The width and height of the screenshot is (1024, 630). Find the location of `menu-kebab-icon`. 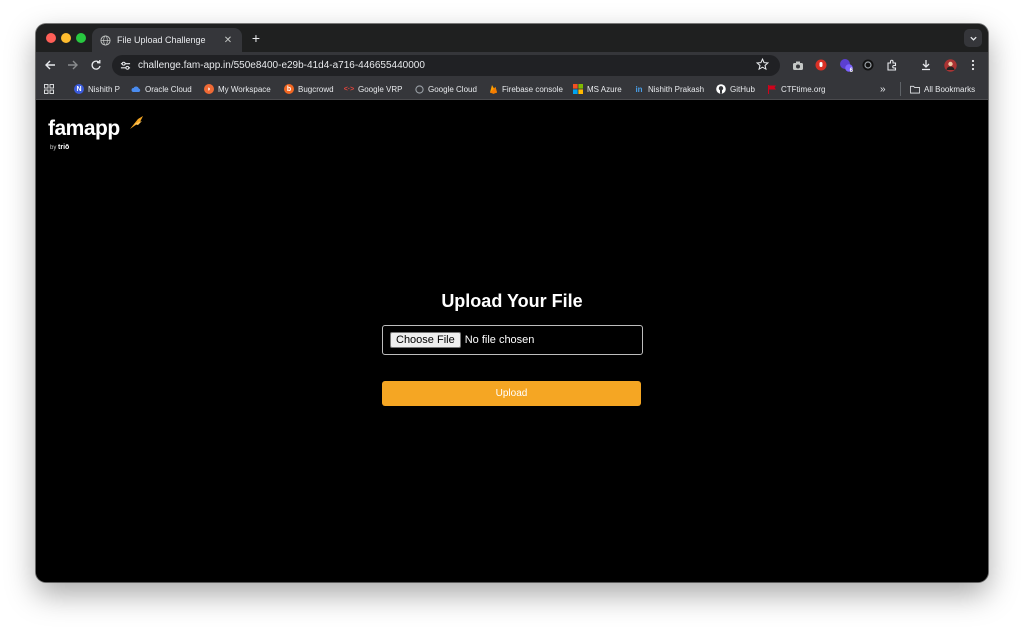

menu-kebab-icon is located at coordinates (973, 65).